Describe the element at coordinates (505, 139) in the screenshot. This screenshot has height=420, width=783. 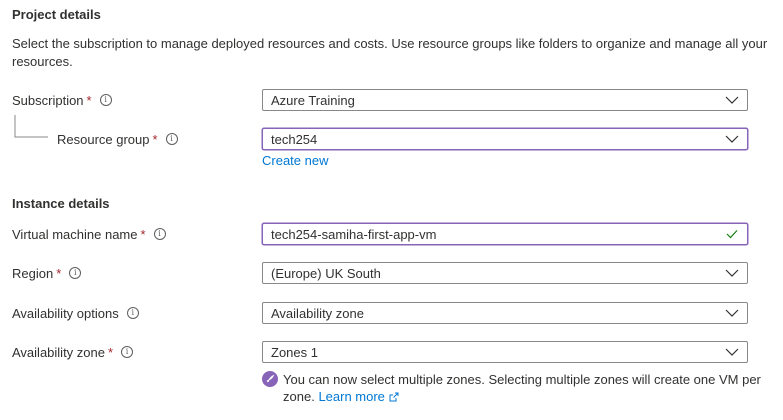
I see `resource-group-dropdown: tech254` at that location.